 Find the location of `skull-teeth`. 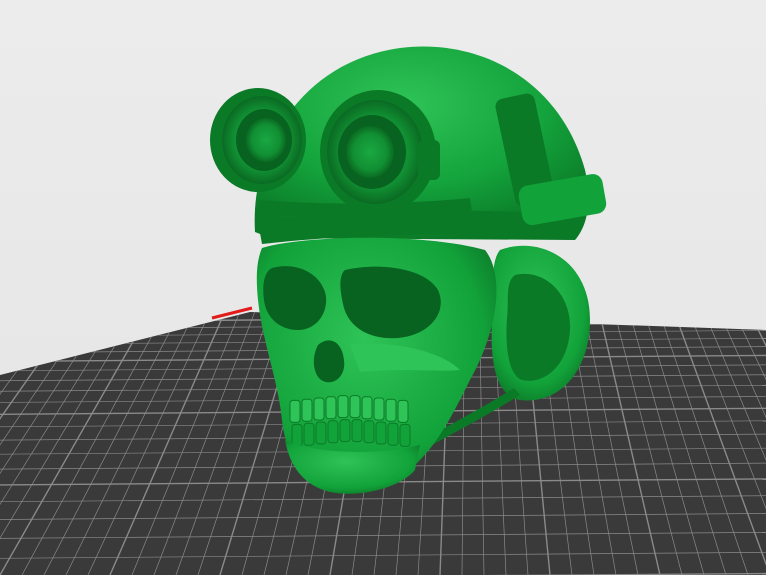

skull-teeth is located at coordinates (350, 421).